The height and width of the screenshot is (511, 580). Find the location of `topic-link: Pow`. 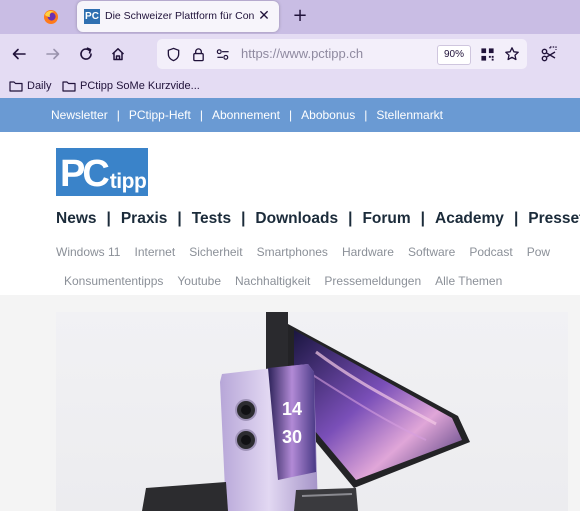

topic-link: Pow is located at coordinates (538, 252).